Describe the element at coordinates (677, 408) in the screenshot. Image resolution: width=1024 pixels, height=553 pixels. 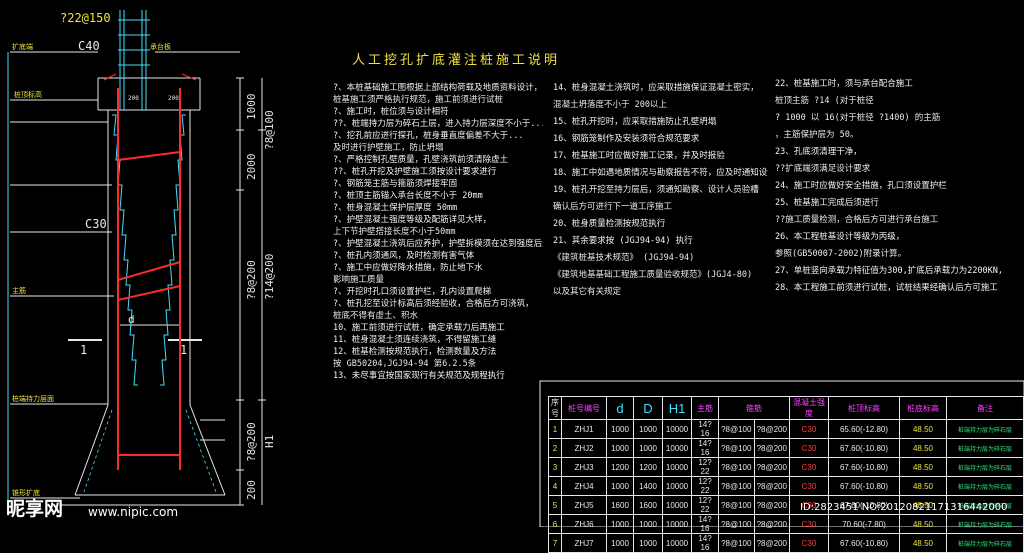
I see `col-h1: H1` at that location.